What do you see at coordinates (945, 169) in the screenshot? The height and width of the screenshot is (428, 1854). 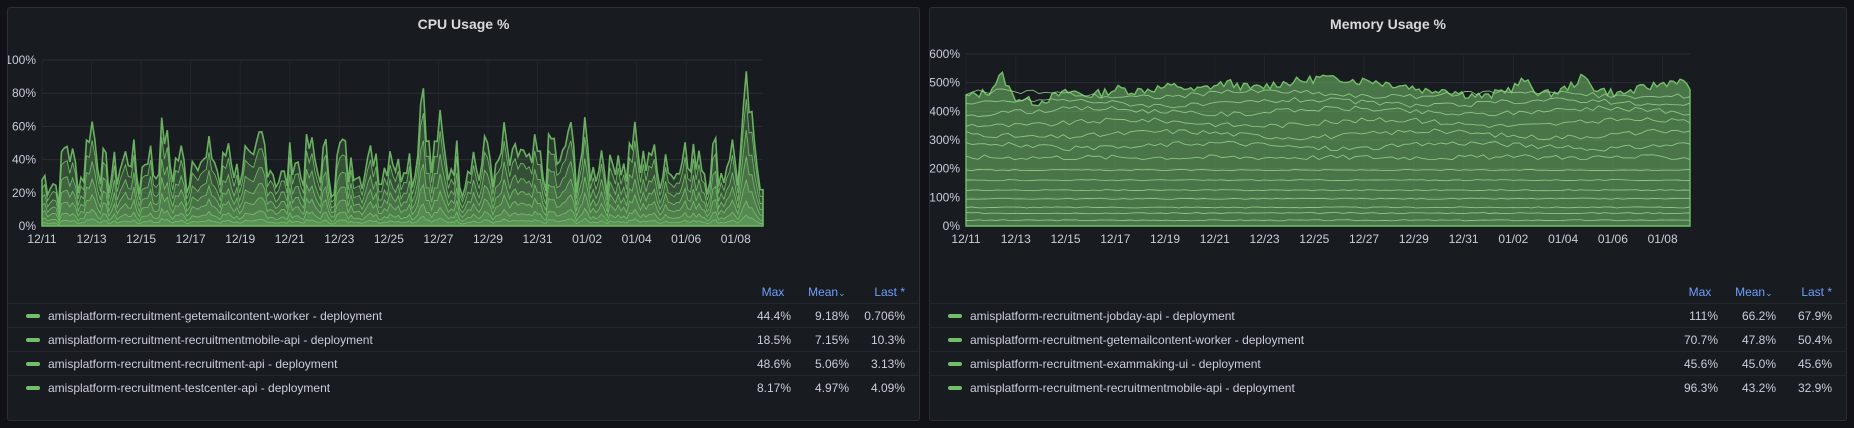 I see `y-tick-label: 200%` at bounding box center [945, 169].